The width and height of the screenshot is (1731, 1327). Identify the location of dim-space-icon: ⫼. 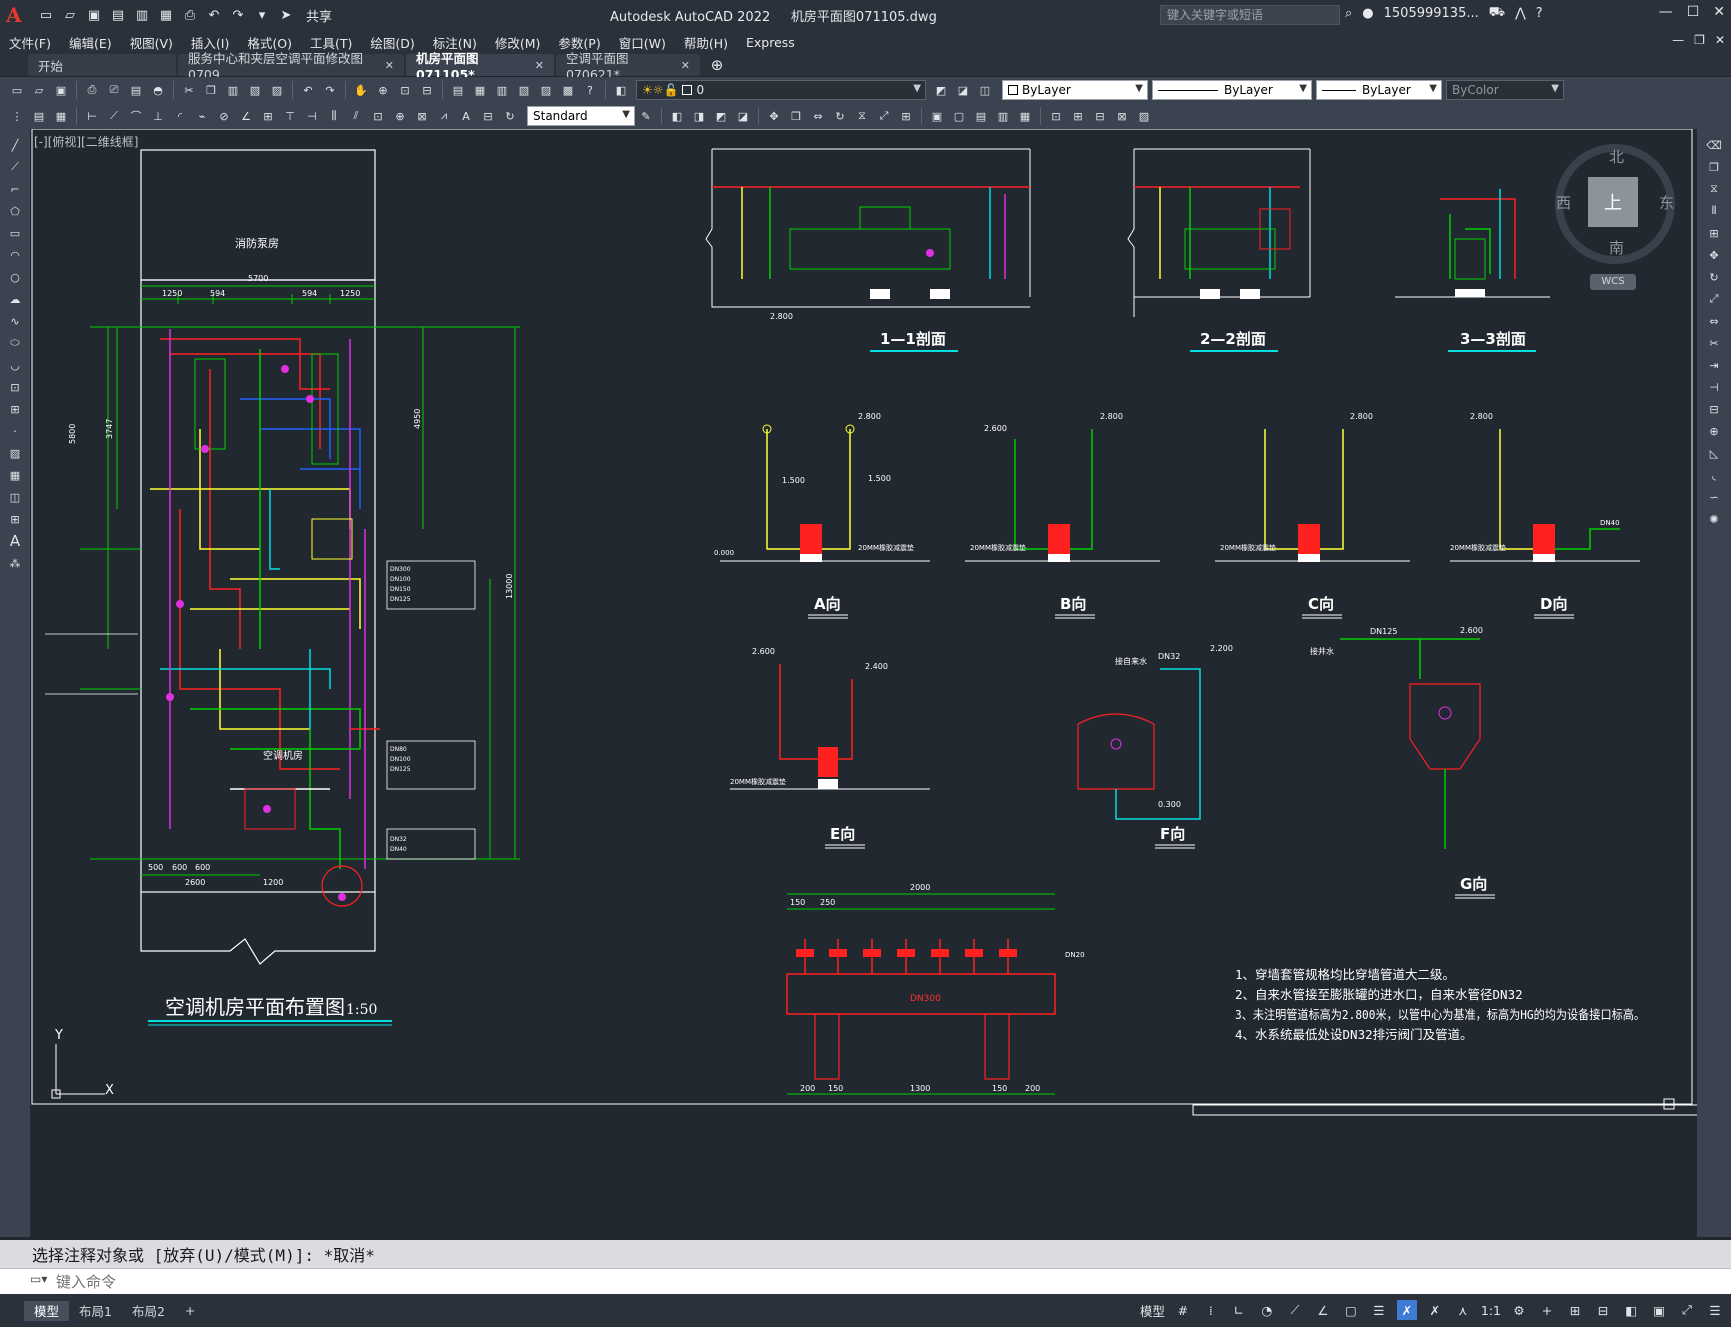
(334, 116).